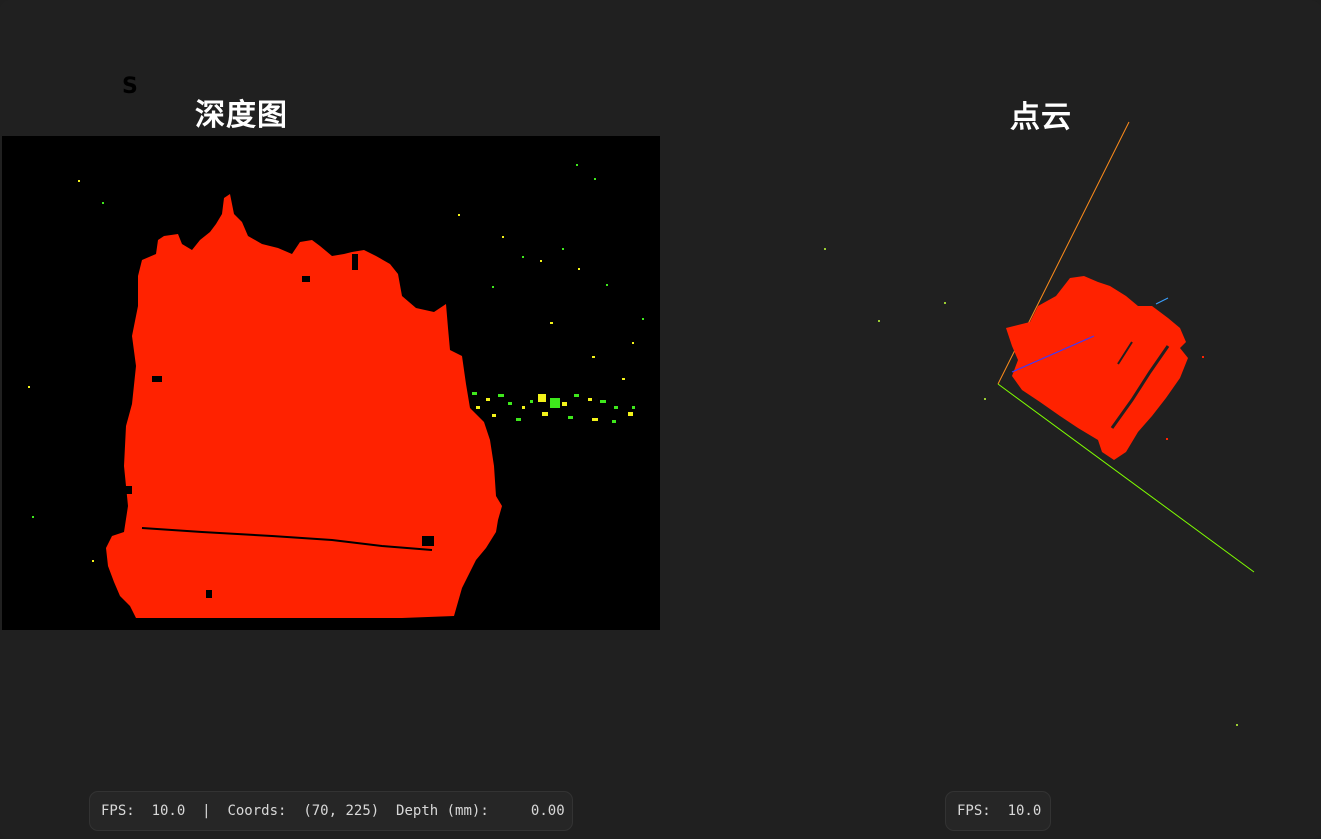 The image size is (1321, 839). I want to click on cloud-fps-label: FPS:, so click(974, 811).